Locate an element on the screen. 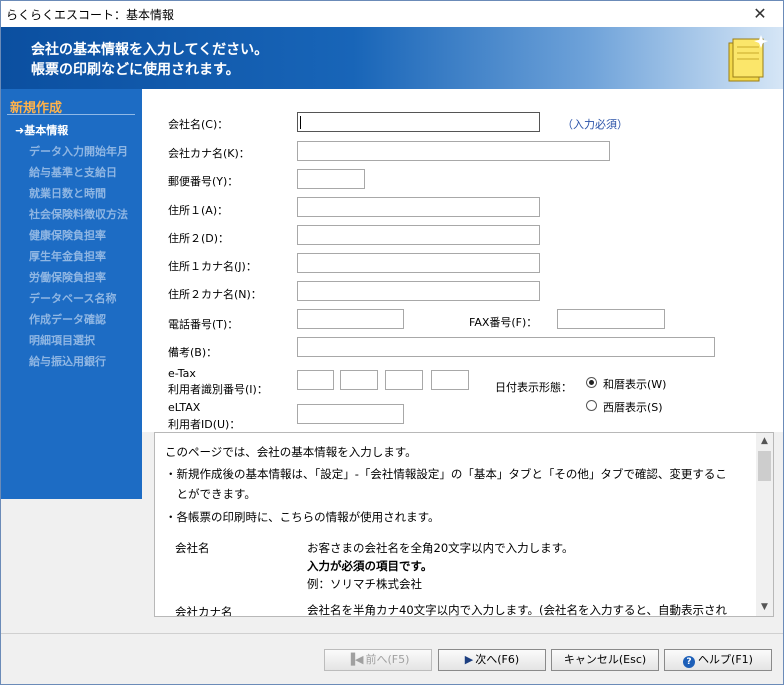 This screenshot has height=685, width=784. eltax-label-line2: 利用者ID(U)： is located at coordinates (204, 424).